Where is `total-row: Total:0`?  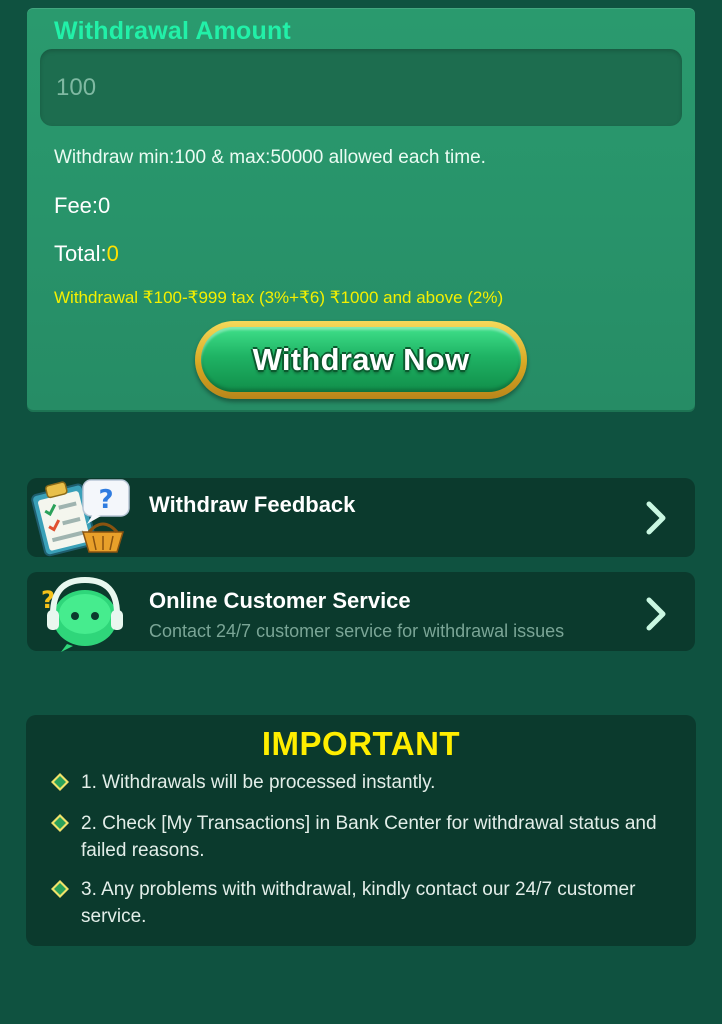
total-row: Total:0 is located at coordinates (86, 254).